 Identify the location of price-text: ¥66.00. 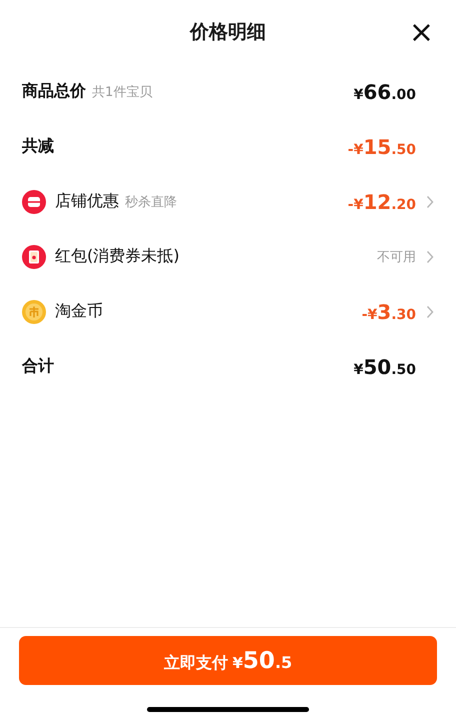
(385, 92).